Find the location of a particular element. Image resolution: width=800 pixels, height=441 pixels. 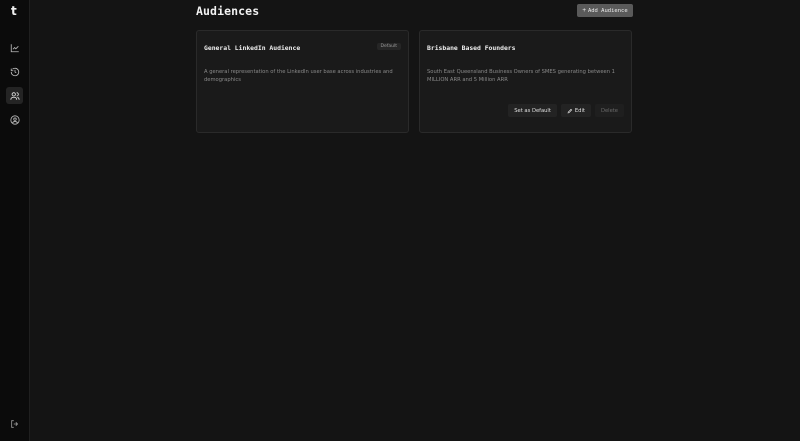

set-default-label: Set as Default is located at coordinates (532, 110).